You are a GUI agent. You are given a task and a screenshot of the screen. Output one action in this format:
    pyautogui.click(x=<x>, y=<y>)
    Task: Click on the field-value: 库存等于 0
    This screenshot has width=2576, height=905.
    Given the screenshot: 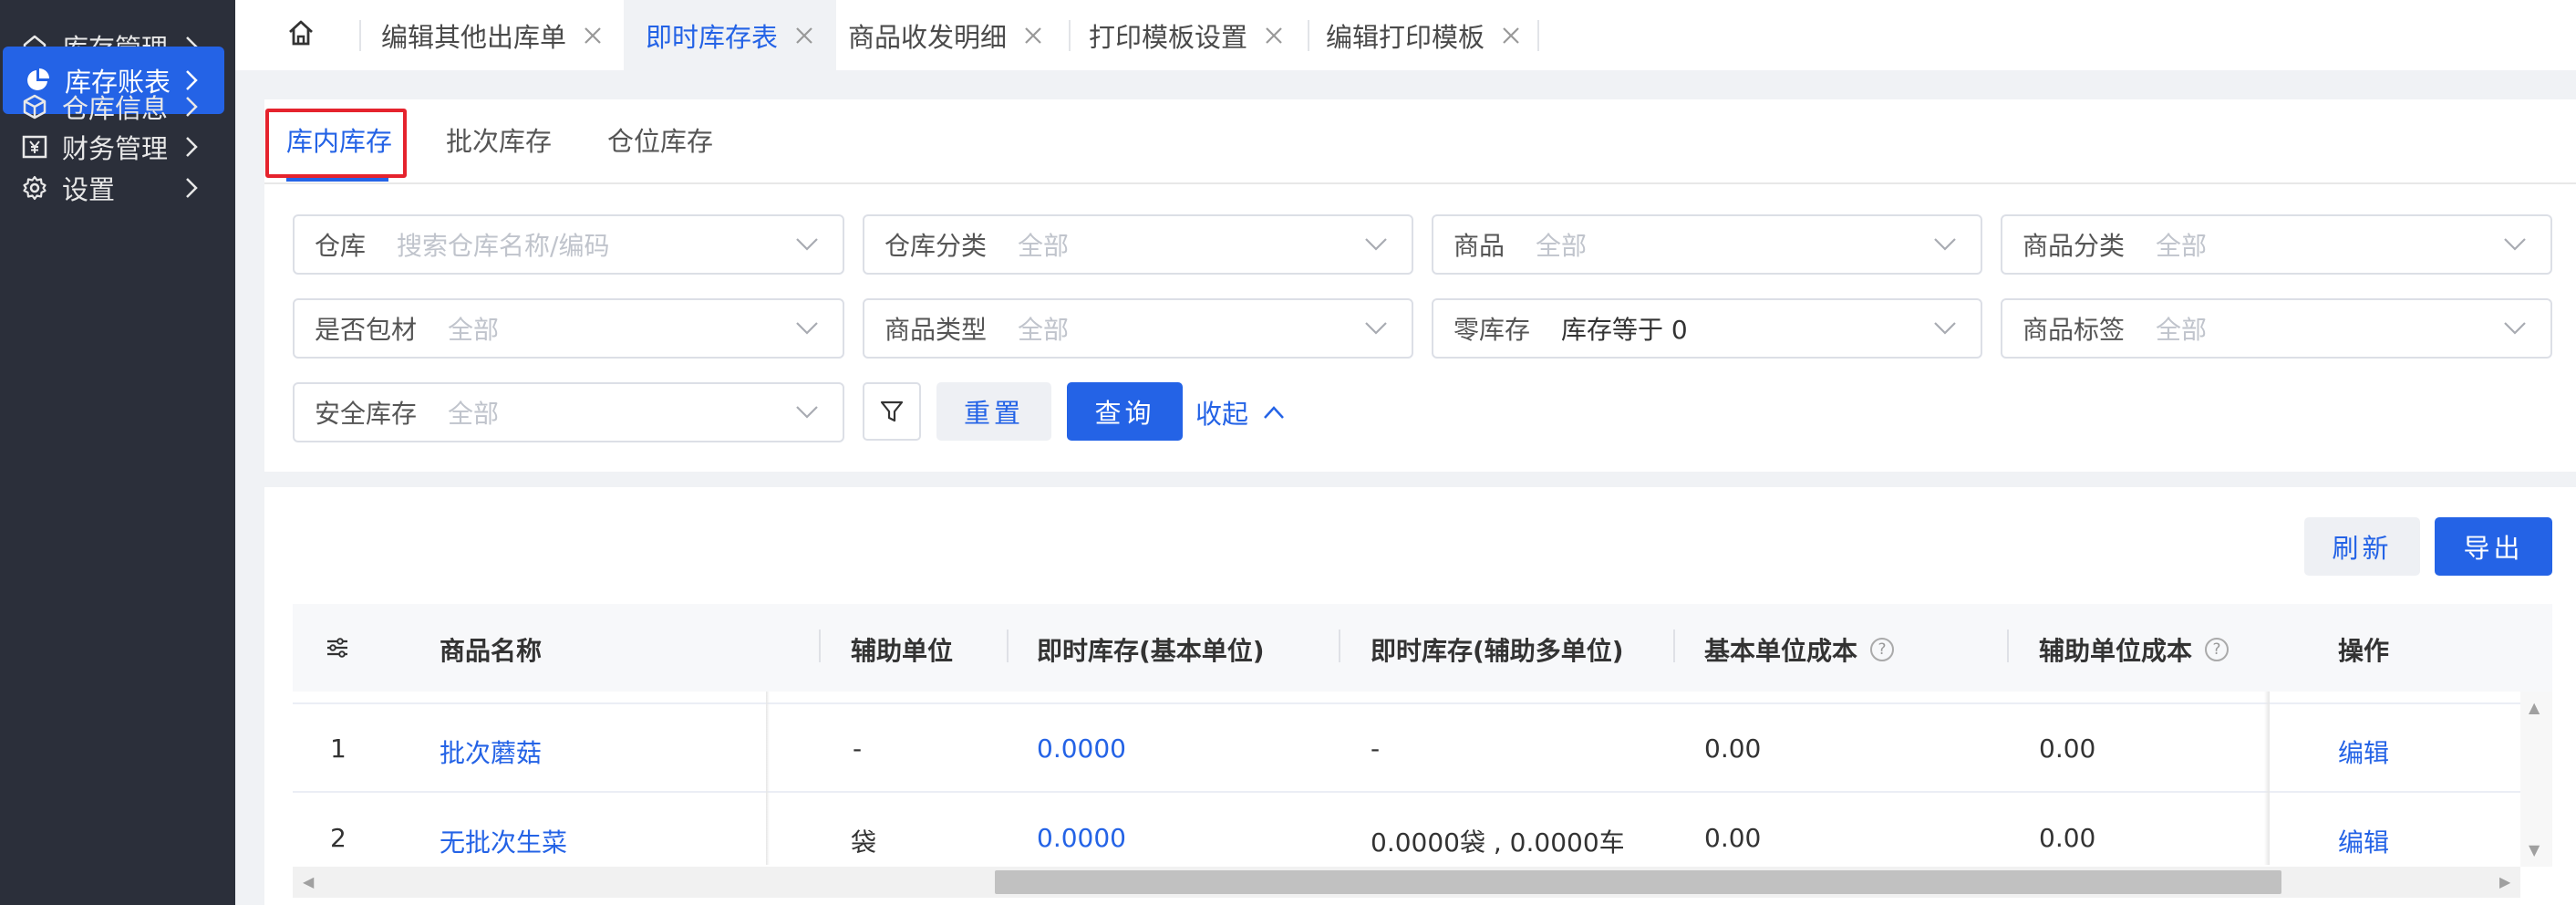 What is the action you would take?
    pyautogui.click(x=1624, y=330)
    